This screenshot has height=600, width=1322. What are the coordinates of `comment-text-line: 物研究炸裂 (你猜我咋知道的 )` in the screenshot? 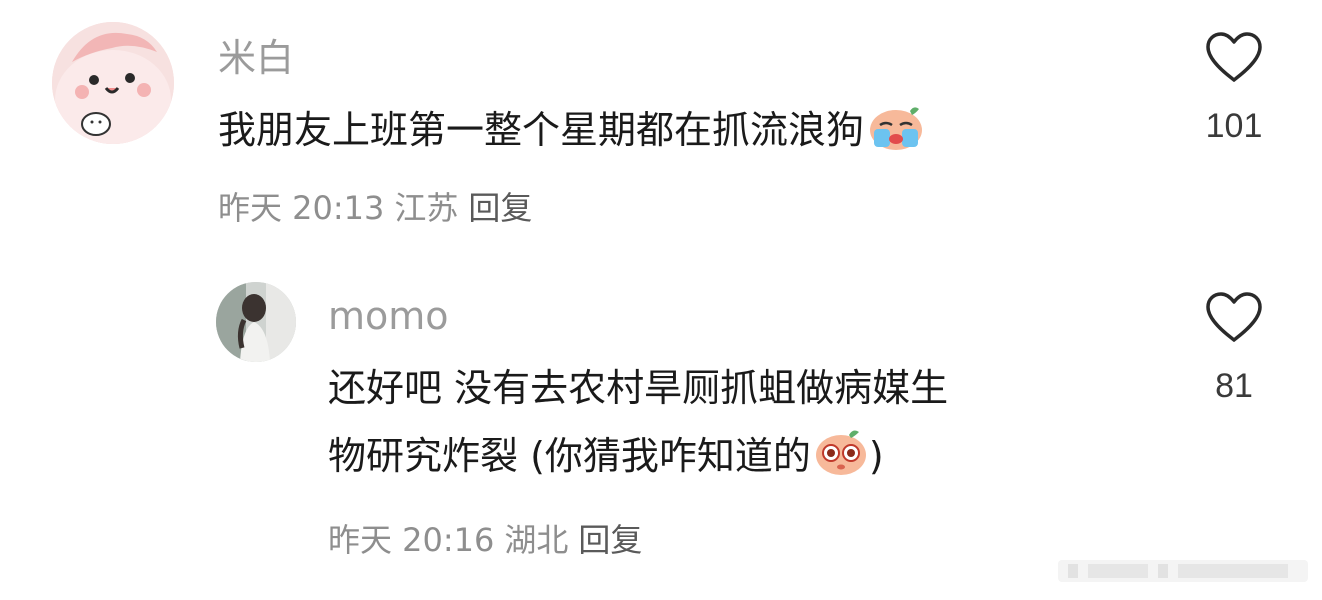 It's located at (638, 460).